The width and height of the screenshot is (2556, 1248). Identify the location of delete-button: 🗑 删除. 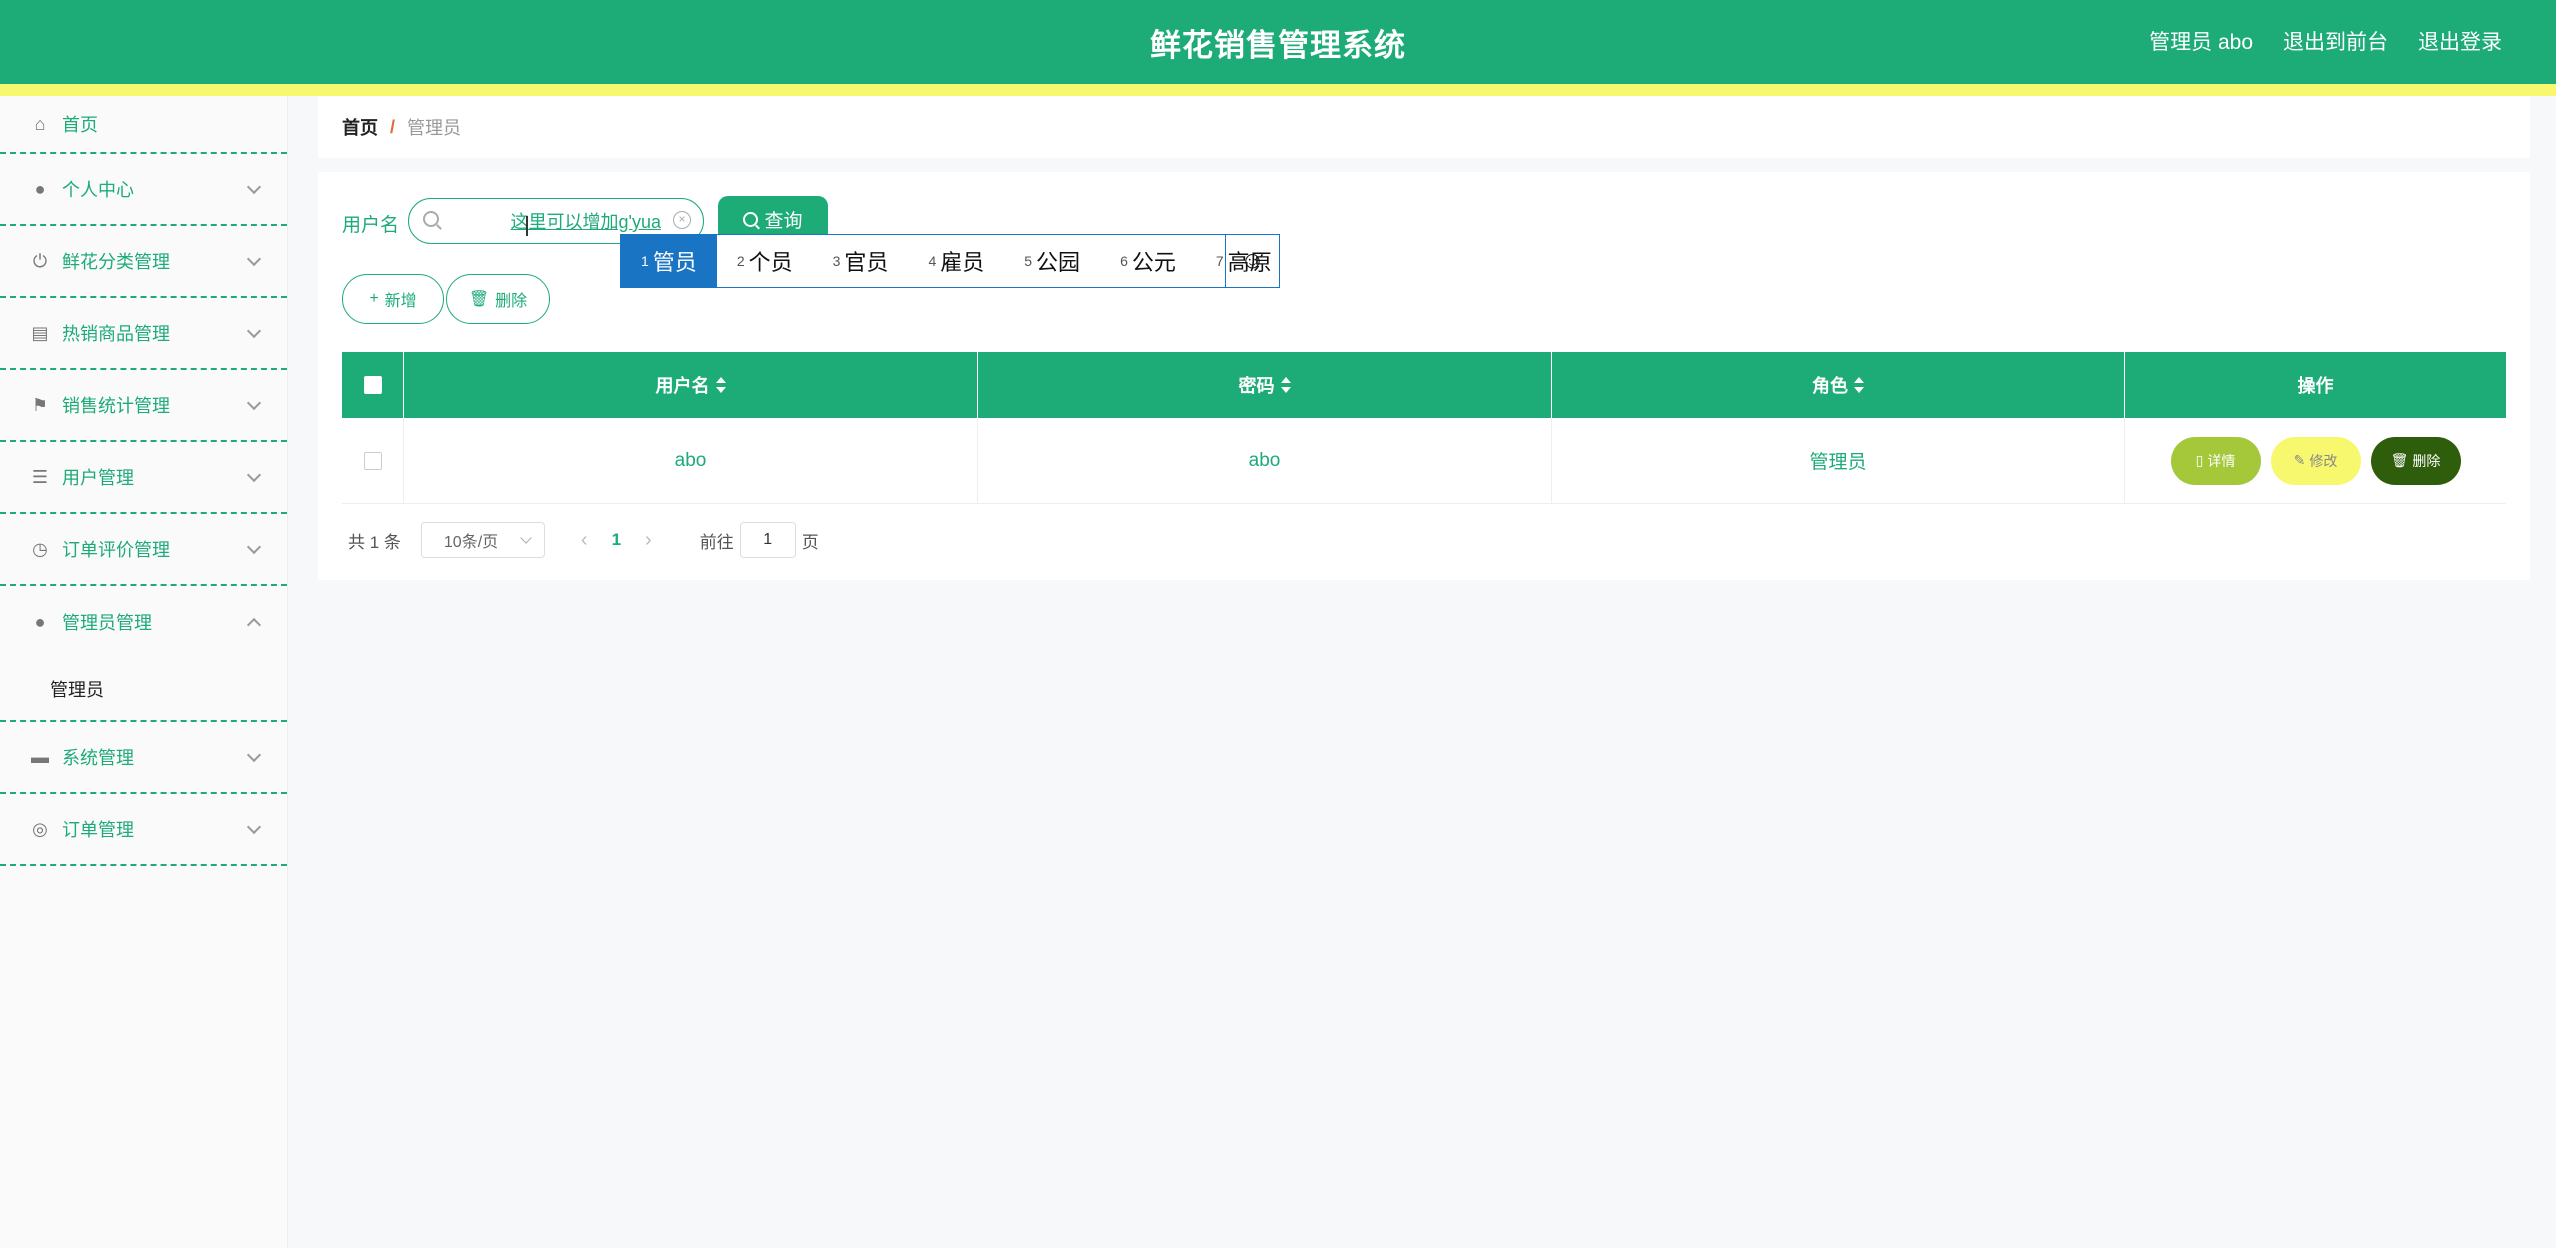
(2415, 460).